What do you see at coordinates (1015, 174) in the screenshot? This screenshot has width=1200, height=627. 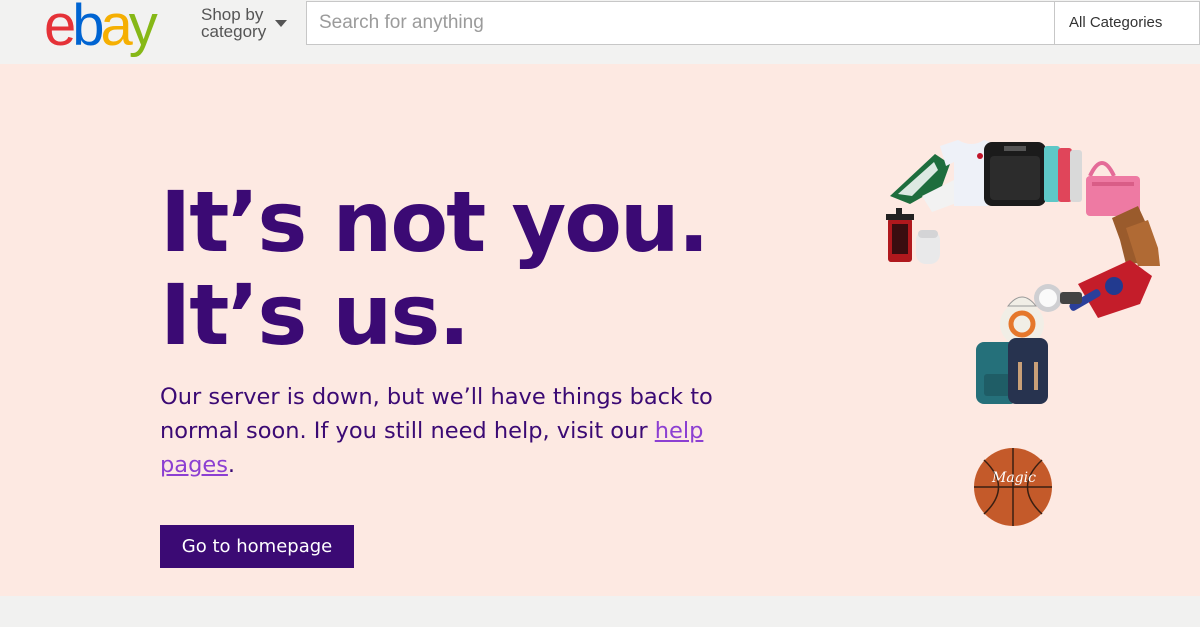 I see `speaker-icon` at bounding box center [1015, 174].